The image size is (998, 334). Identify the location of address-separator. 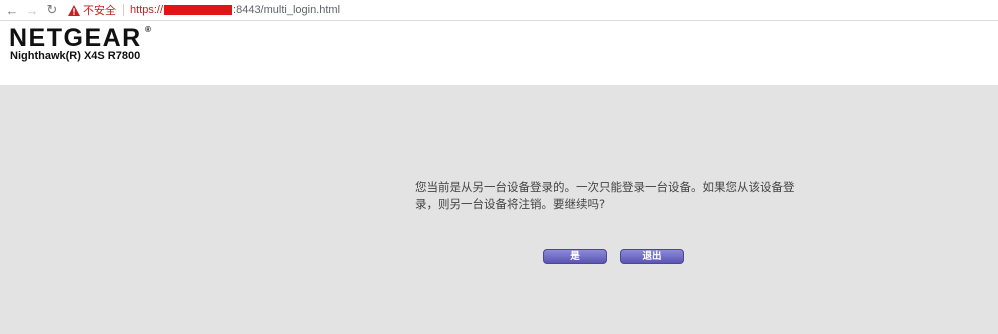
(123, 10).